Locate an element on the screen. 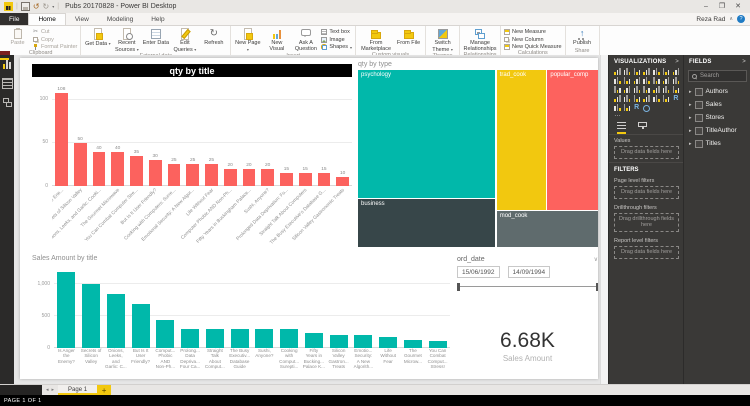 Image resolution: width=750 pixels, height=406 pixels. matrix-icon is located at coordinates (666, 99).